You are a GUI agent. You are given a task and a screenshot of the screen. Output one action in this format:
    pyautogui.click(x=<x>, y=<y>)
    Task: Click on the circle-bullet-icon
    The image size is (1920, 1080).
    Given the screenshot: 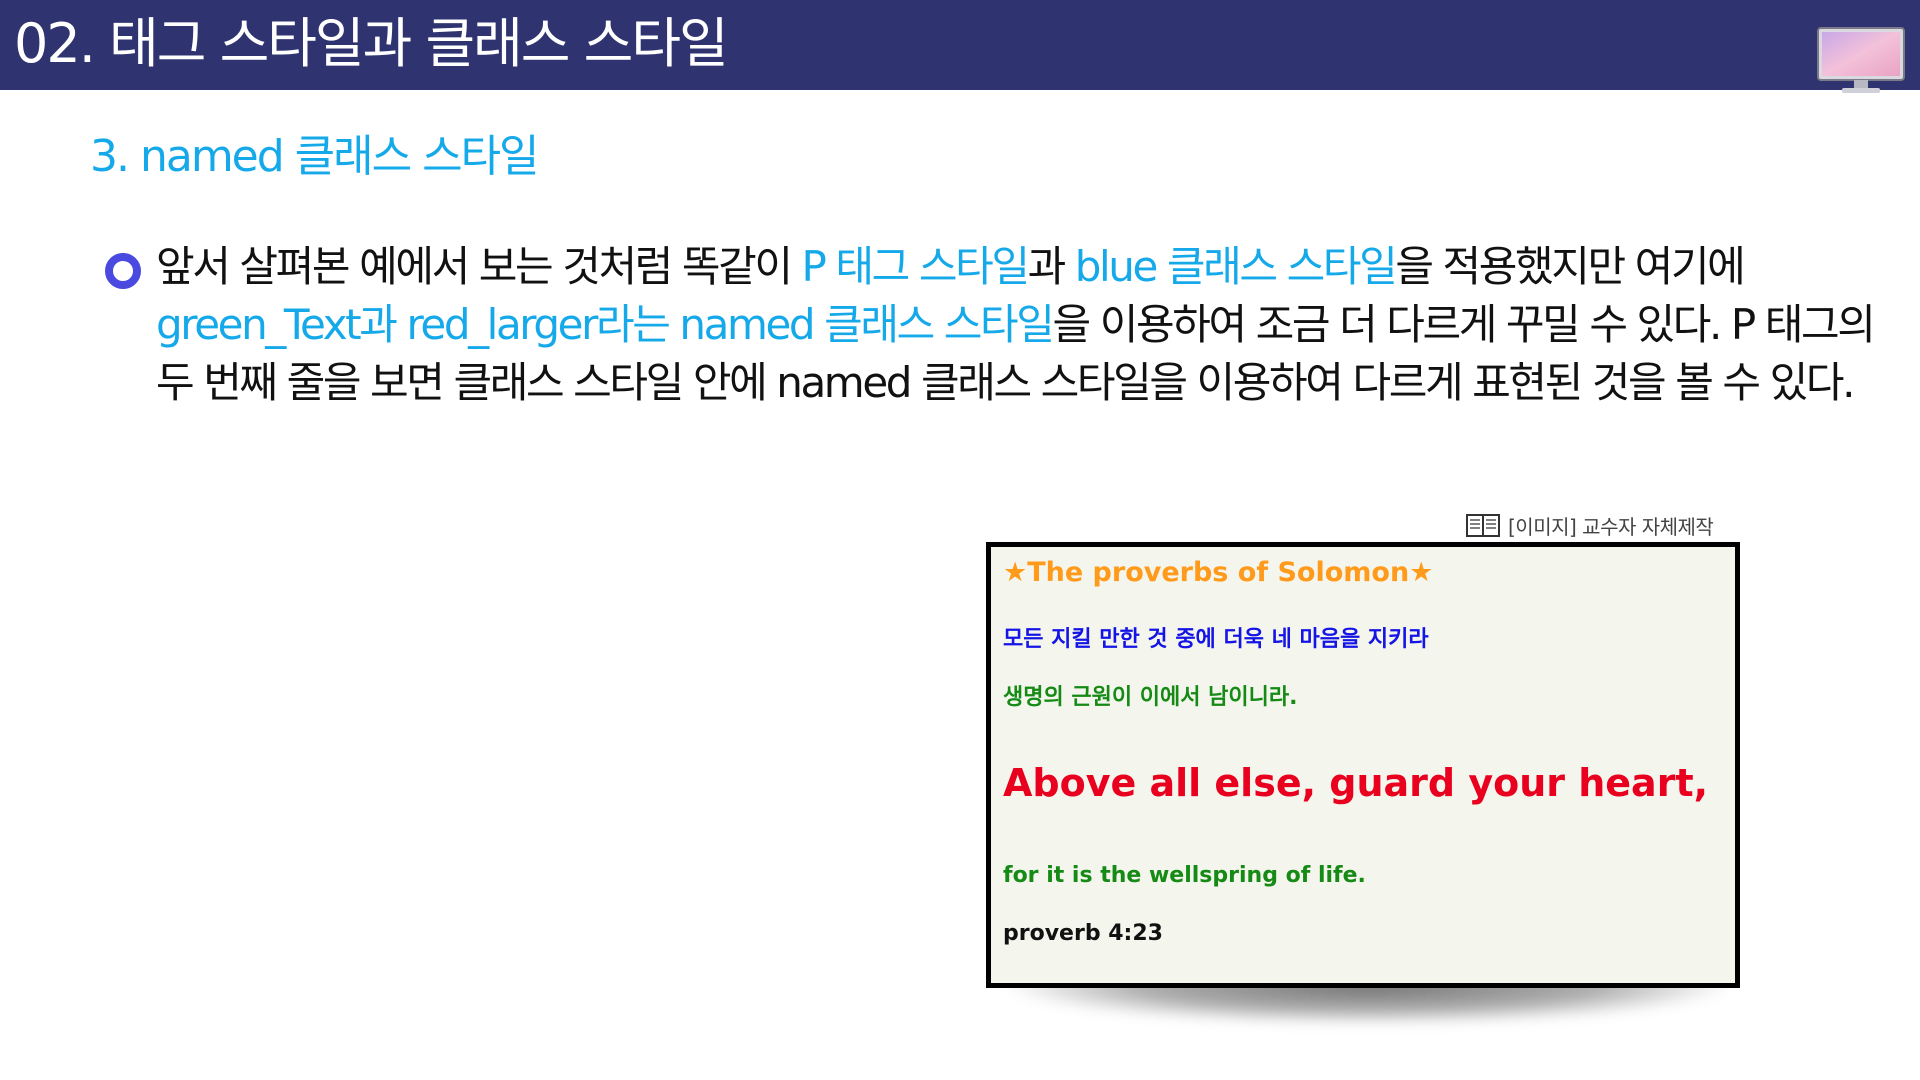 What is the action you would take?
    pyautogui.click(x=123, y=271)
    